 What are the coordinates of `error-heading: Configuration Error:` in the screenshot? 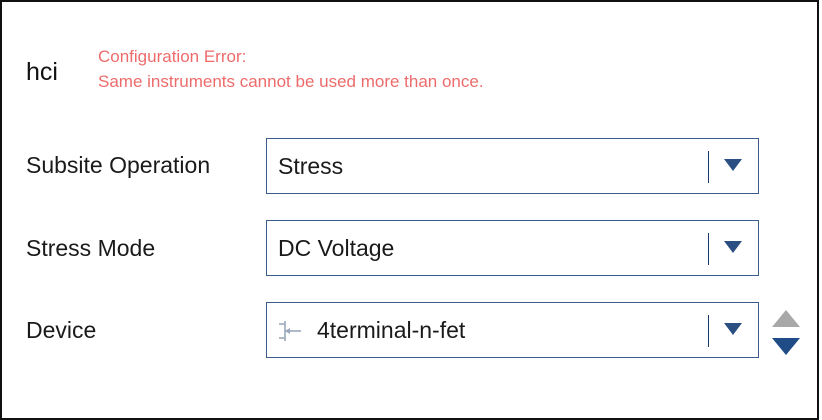 It's located at (172, 56).